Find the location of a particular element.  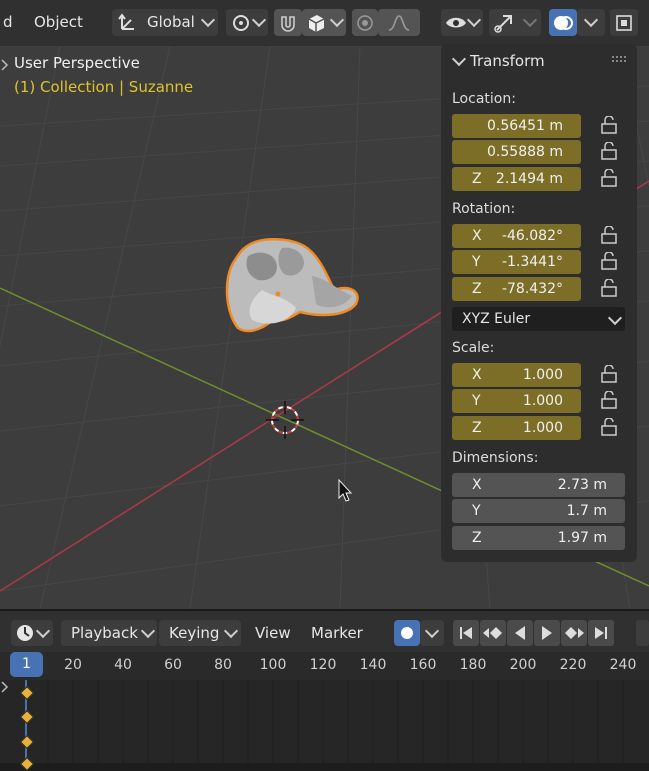

panel-collapse-chevron-icon is located at coordinates (459, 59).